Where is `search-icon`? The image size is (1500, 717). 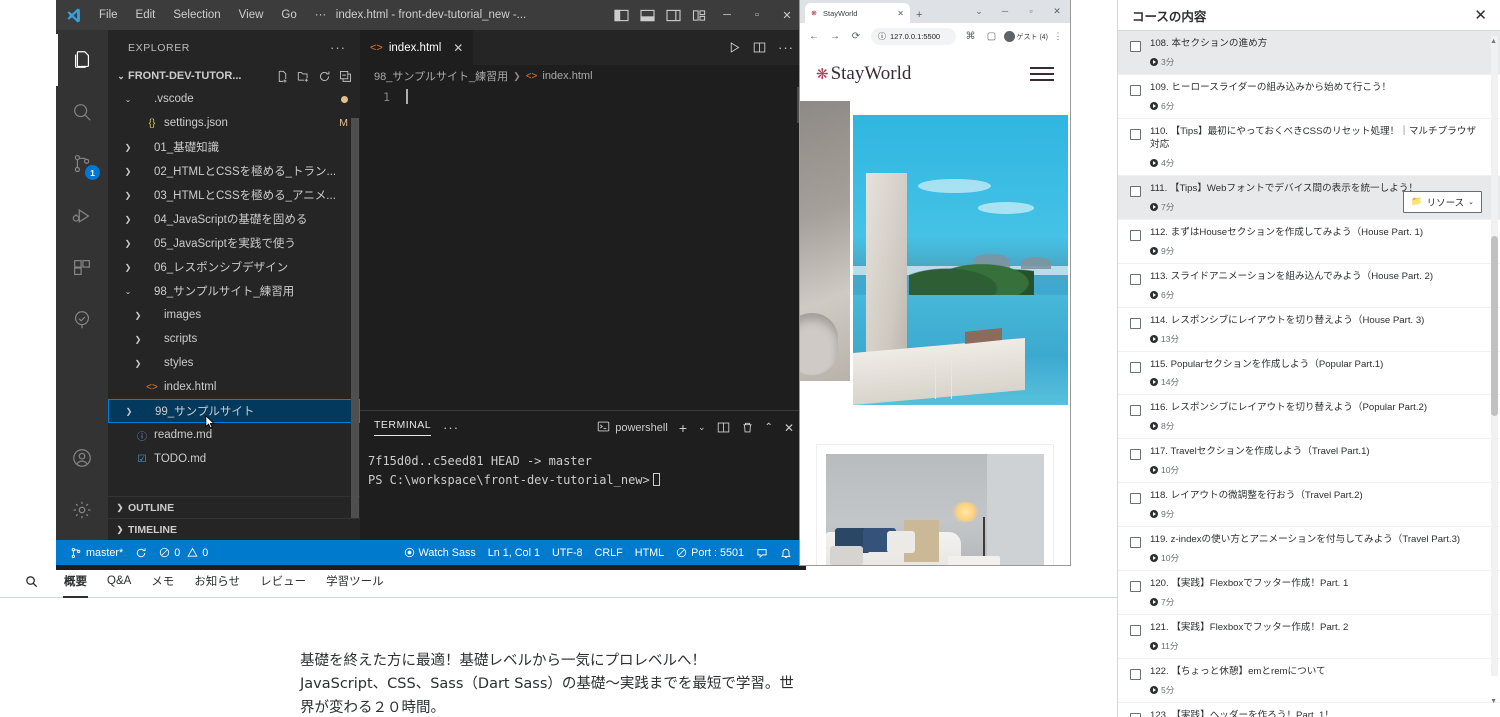
search-icon is located at coordinates (31, 581).